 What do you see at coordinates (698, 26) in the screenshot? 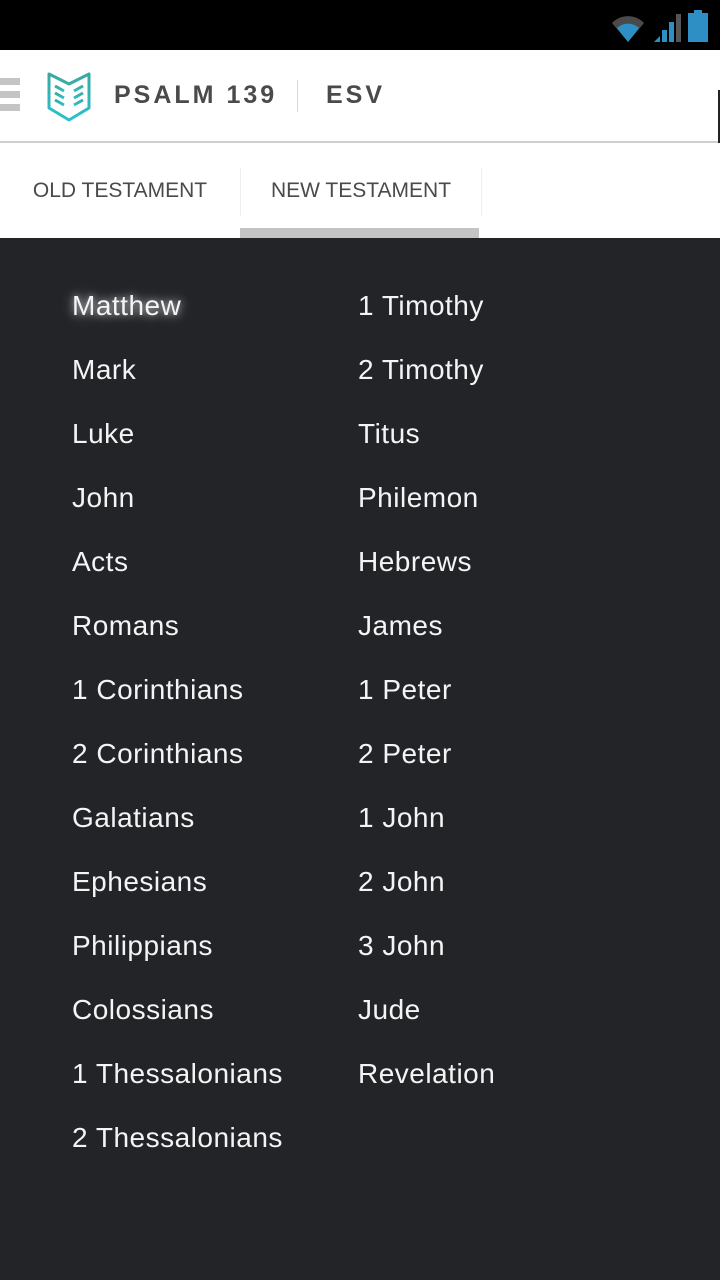
I see `battery-icon` at bounding box center [698, 26].